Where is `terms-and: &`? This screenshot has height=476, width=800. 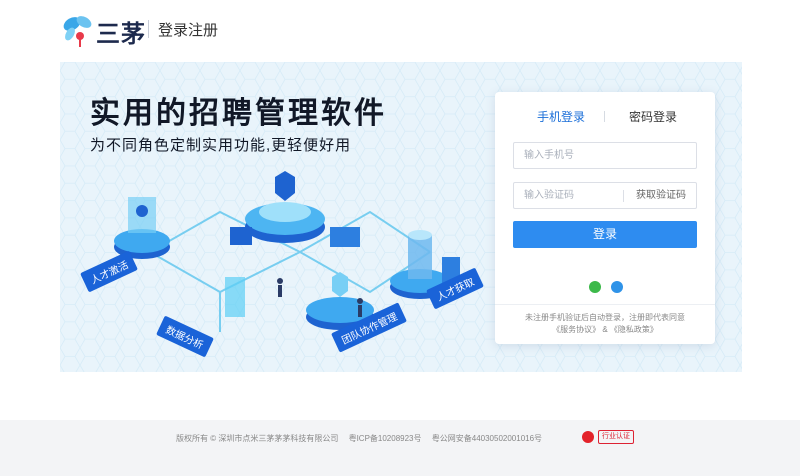 terms-and: & is located at coordinates (605, 329).